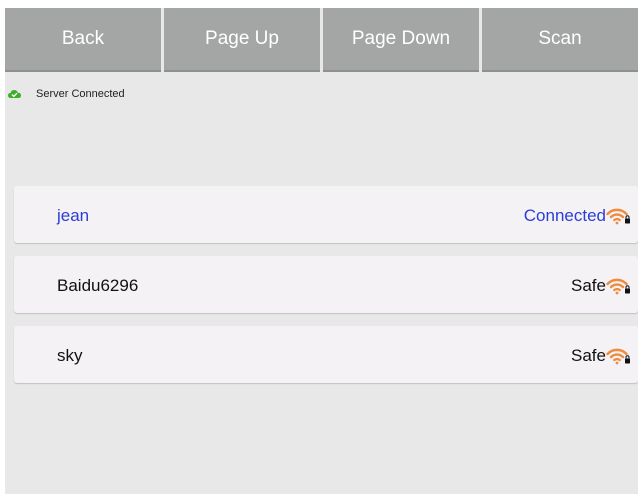  Describe the element at coordinates (326, 214) in the screenshot. I see `network-row-jean: jean Connected` at that location.